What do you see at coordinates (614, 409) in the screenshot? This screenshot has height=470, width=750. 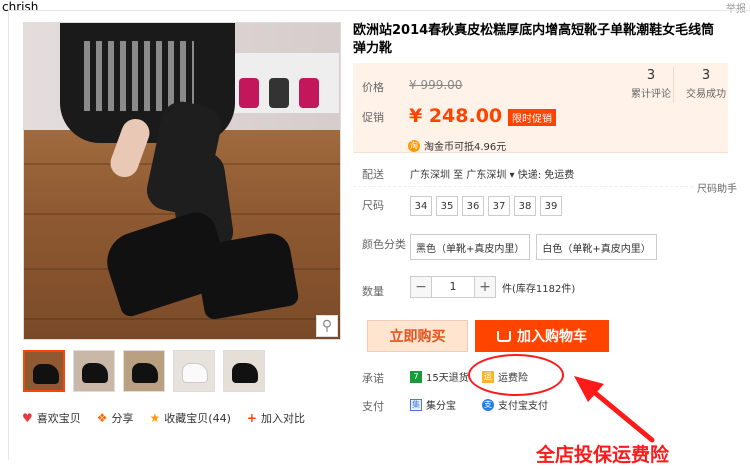 I see `annotation-arrow` at bounding box center [614, 409].